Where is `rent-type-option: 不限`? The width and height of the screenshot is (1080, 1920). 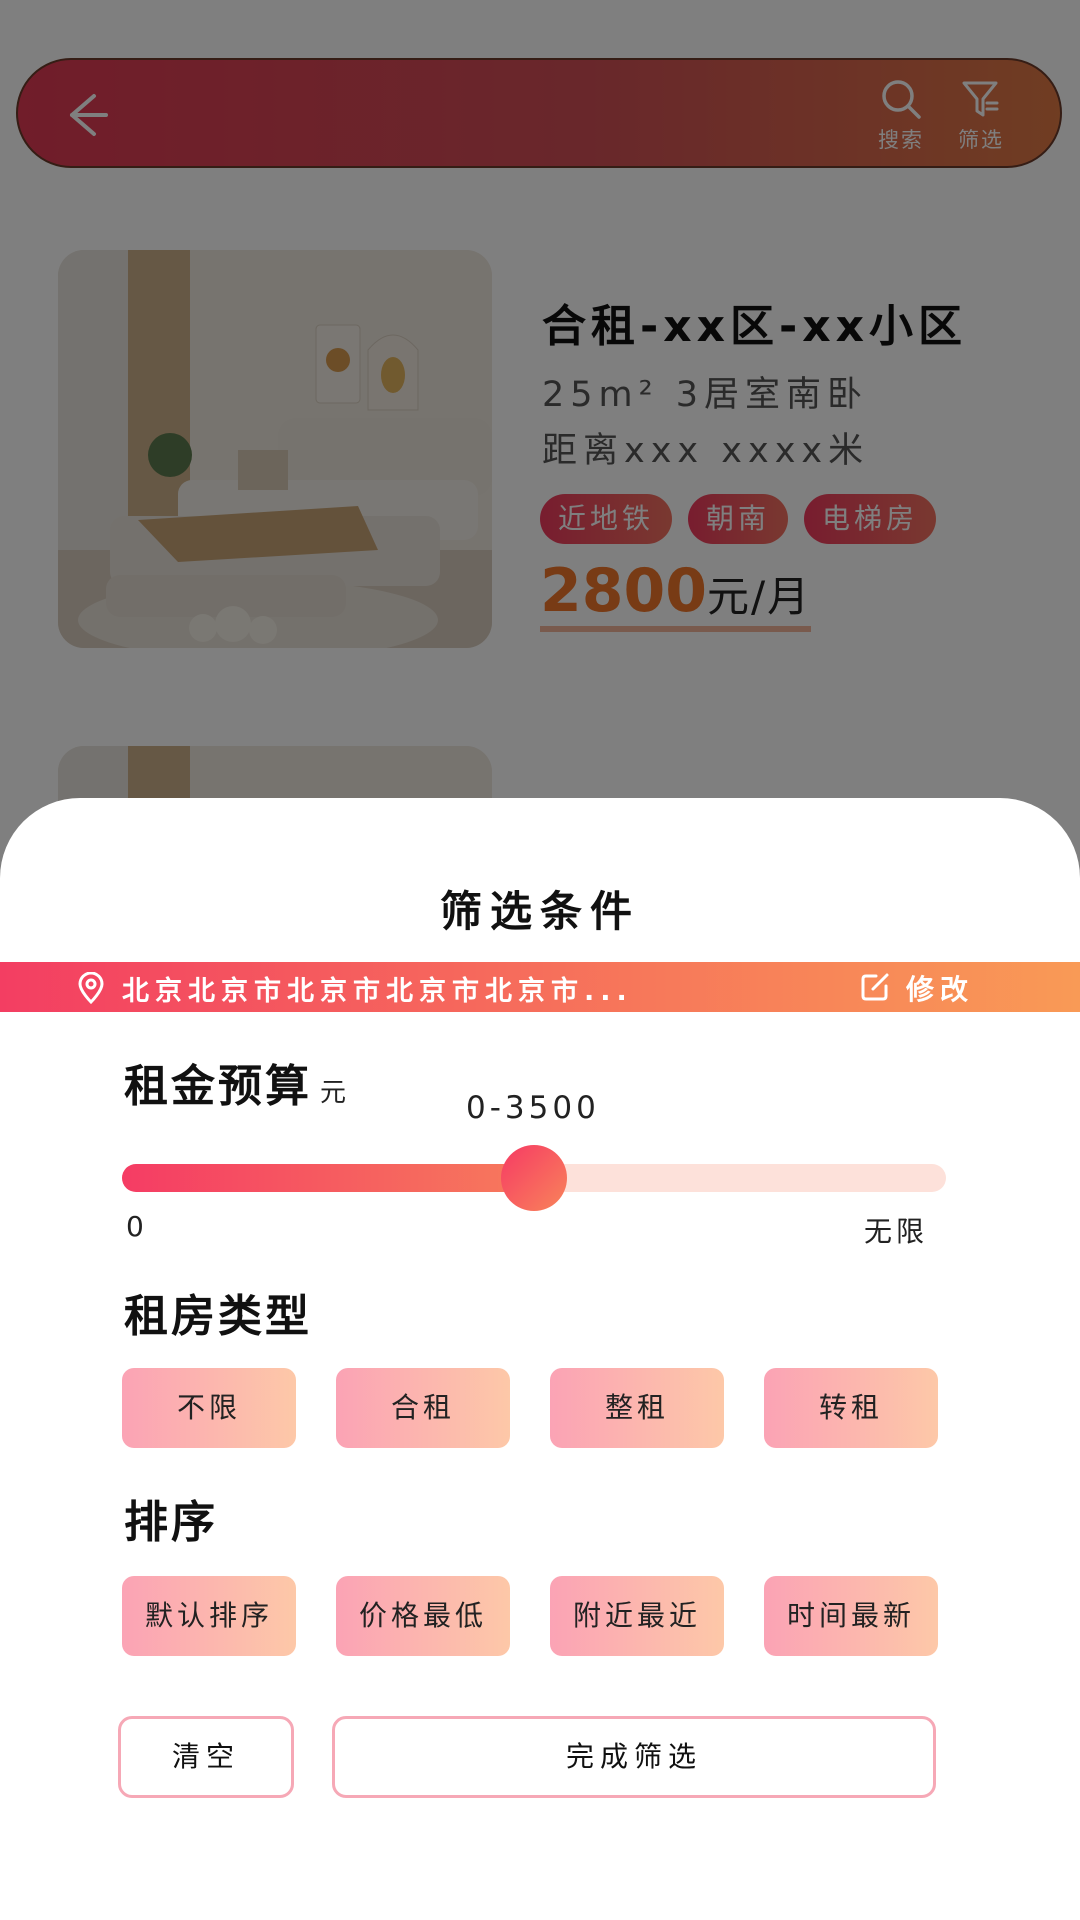
rent-type-option: 不限 is located at coordinates (209, 1408).